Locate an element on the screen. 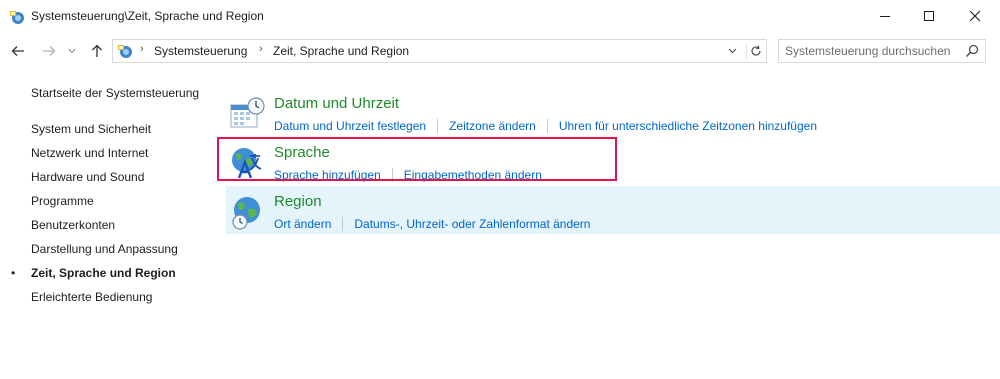 This screenshot has width=1000, height=379. sidebar-item-zeit-sprache-region: Zeit, Sprache und Region is located at coordinates (103, 273).